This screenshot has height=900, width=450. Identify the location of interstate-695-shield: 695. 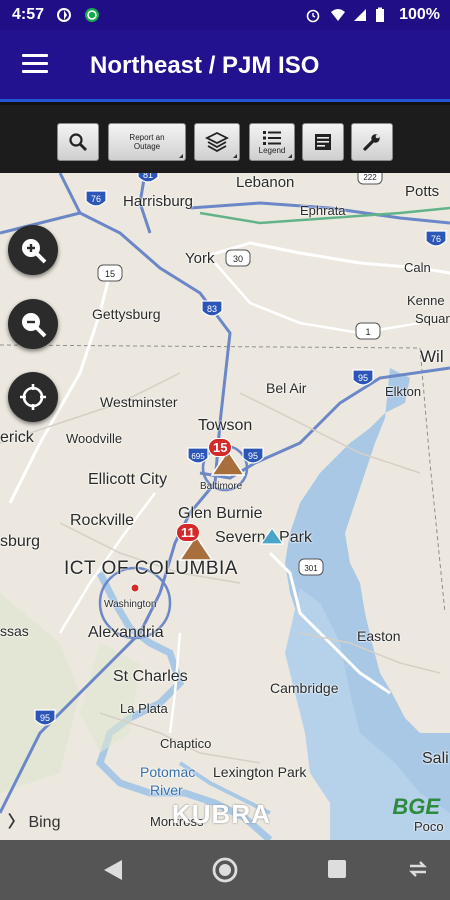
(198, 456).